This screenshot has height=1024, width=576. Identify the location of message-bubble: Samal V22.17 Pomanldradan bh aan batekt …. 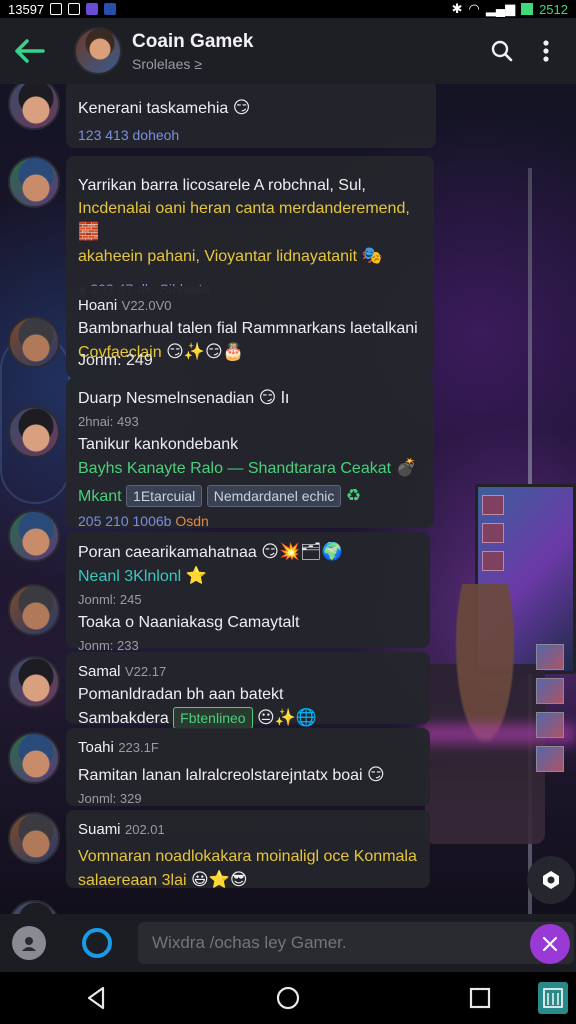
(248, 690).